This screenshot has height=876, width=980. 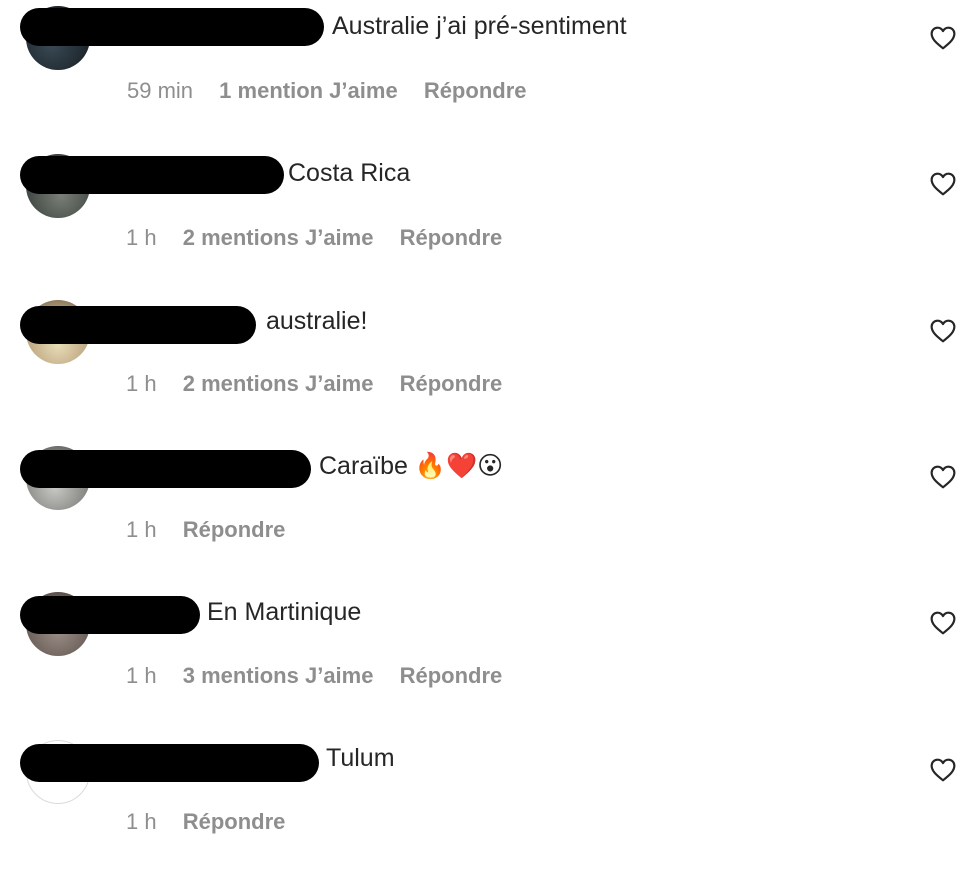 I want to click on comment-meta: 59 min 1 mention J’aime Répondre, so click(x=327, y=91).